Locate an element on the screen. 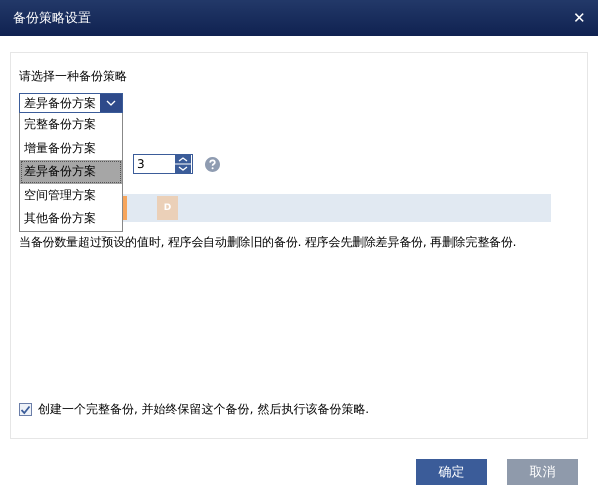 This screenshot has height=498, width=598. description-text: 当备份数量超过预设的值时, 程序会自动删除旧的备份. 程序会先删除差异备份, 再删除完整备份. is located at coordinates (268, 242).